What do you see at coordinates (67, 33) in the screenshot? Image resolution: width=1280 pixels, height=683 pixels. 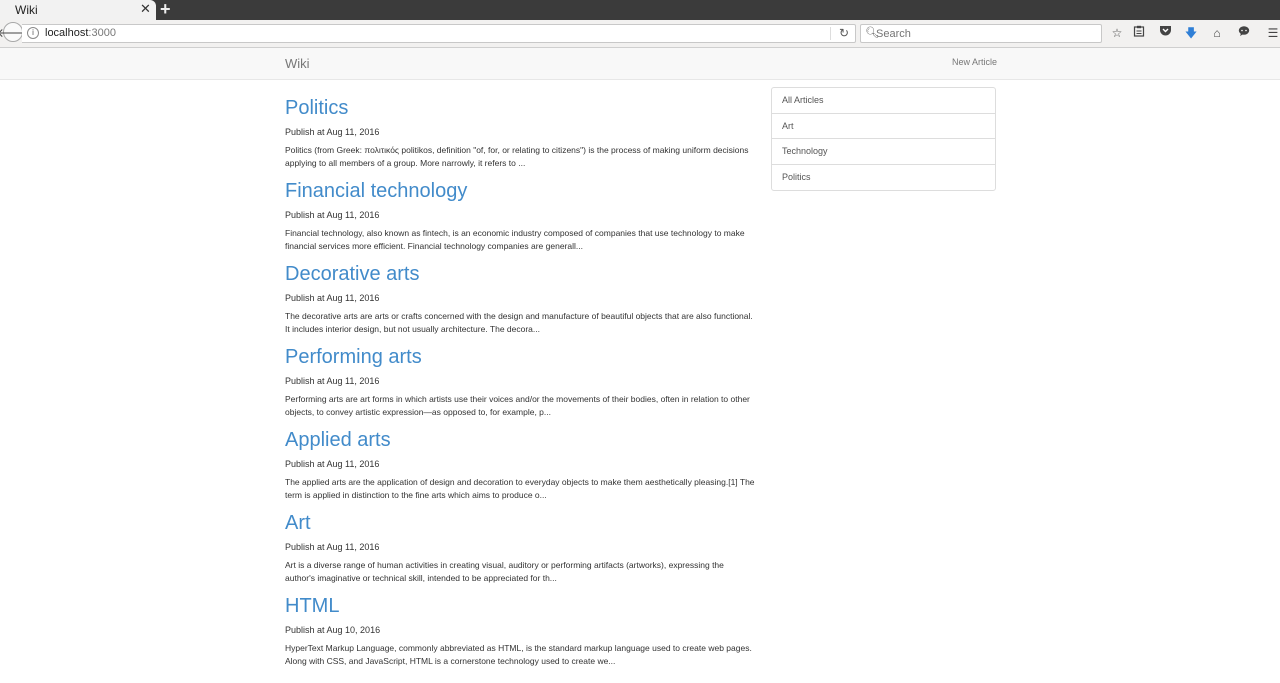 I see `url-host: localhost` at bounding box center [67, 33].